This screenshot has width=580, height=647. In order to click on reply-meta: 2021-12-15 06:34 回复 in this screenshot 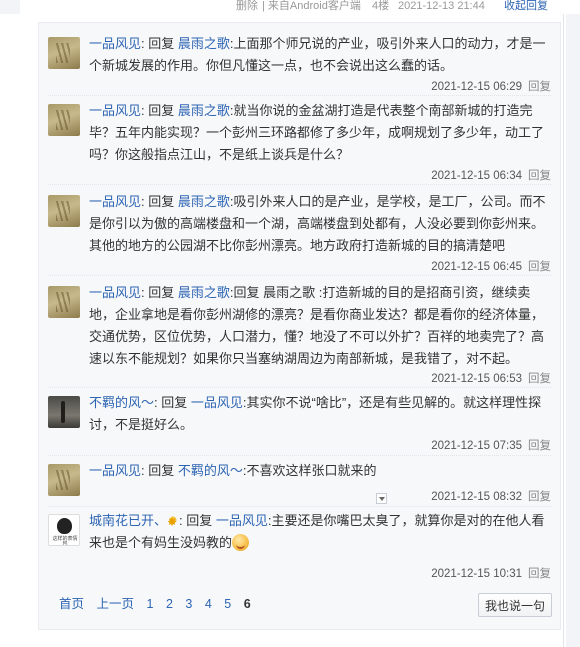, I will do `click(491, 175)`.